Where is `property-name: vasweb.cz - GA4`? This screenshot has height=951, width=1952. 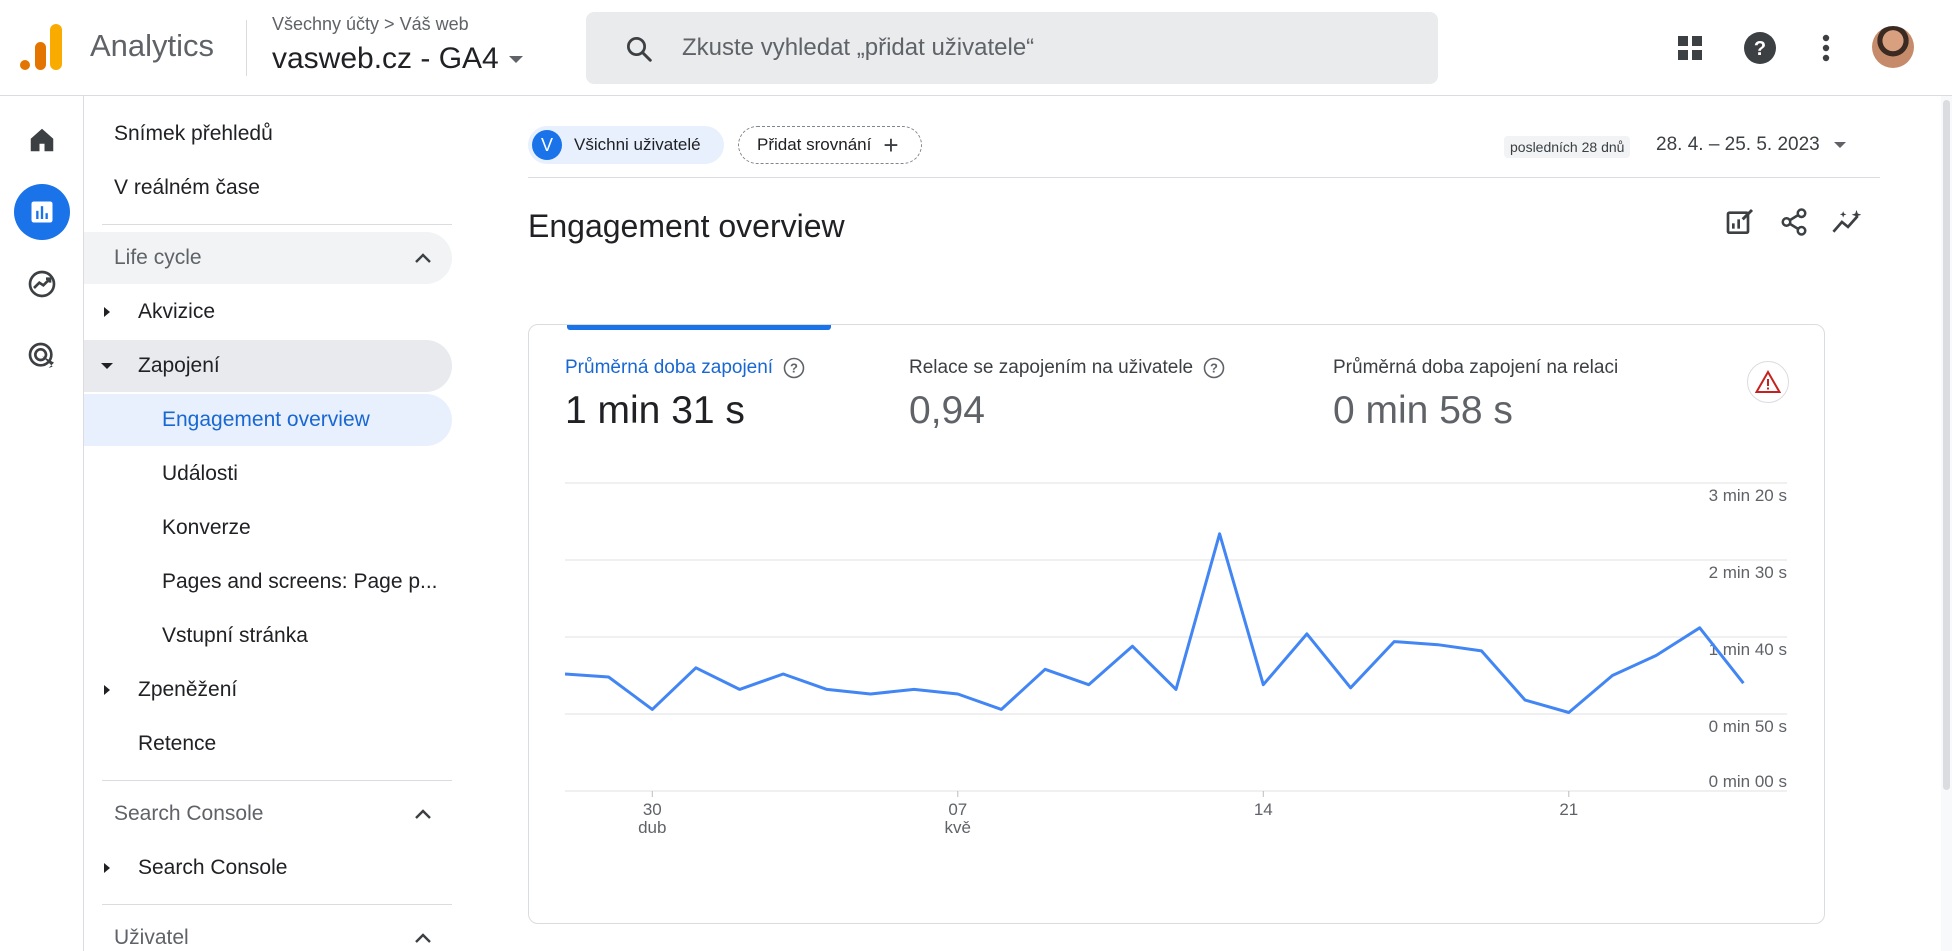
property-name: vasweb.cz - GA4 is located at coordinates (385, 58).